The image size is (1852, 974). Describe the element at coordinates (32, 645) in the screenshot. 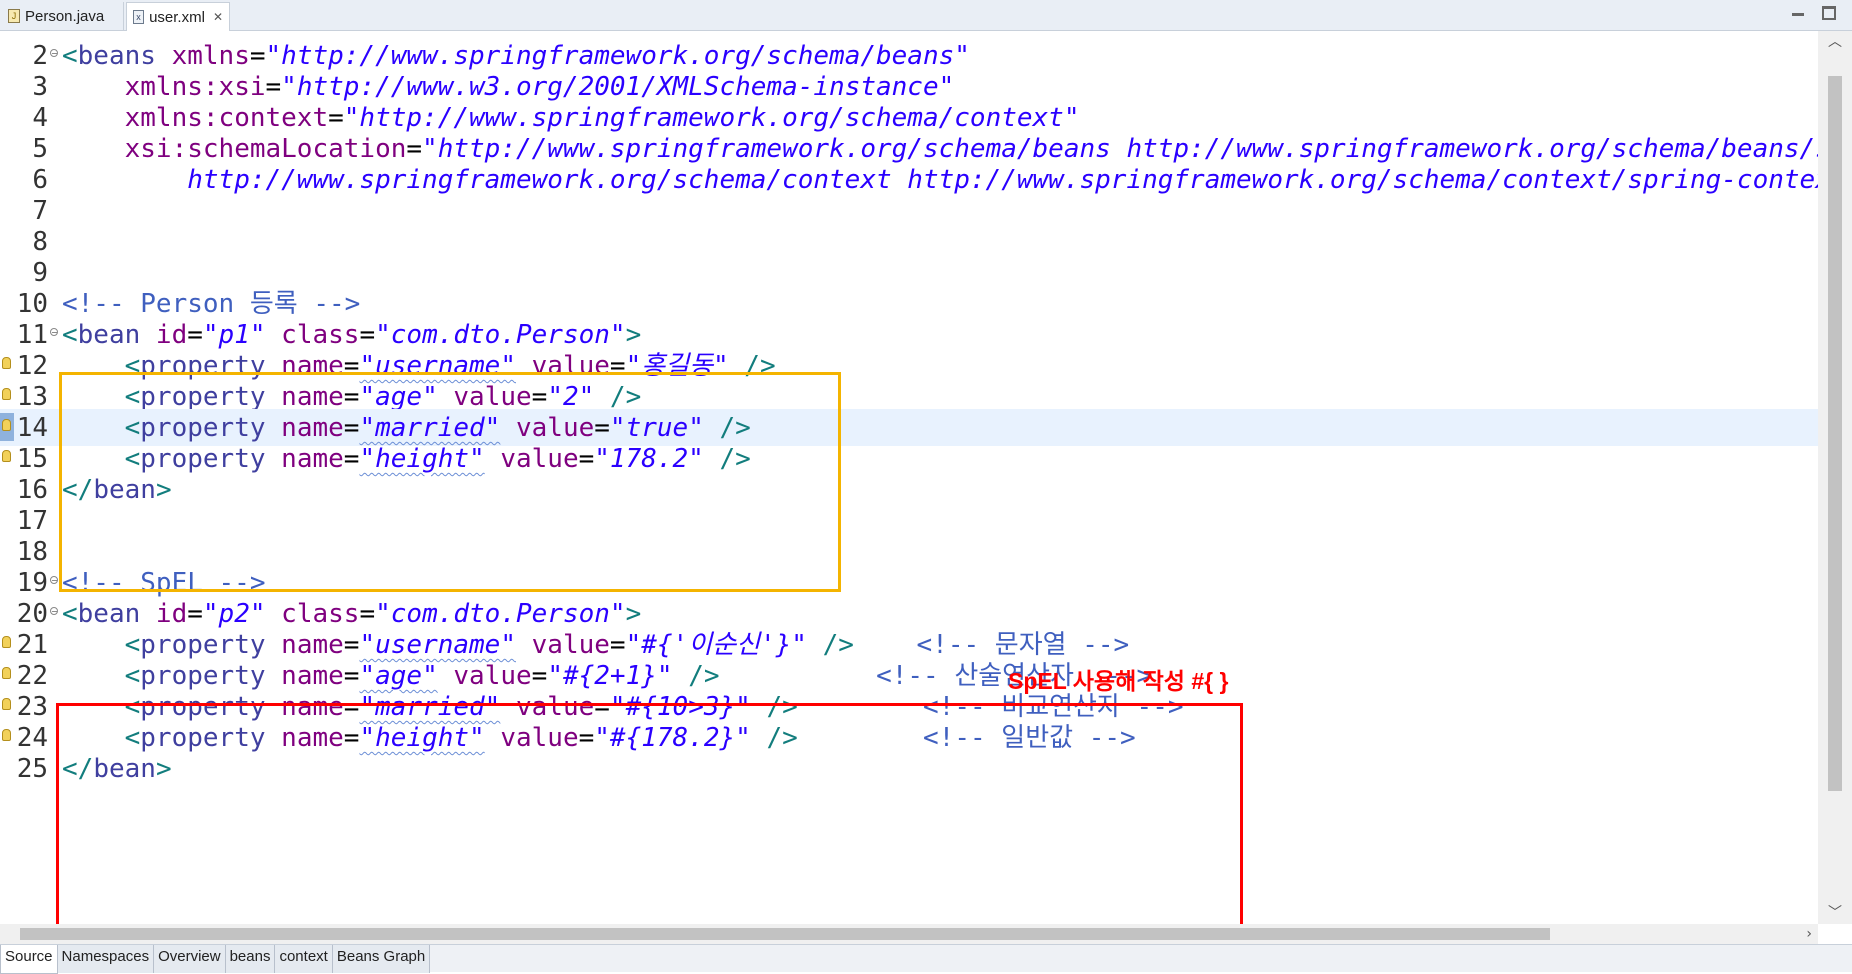

I see `line-number: 21` at that location.